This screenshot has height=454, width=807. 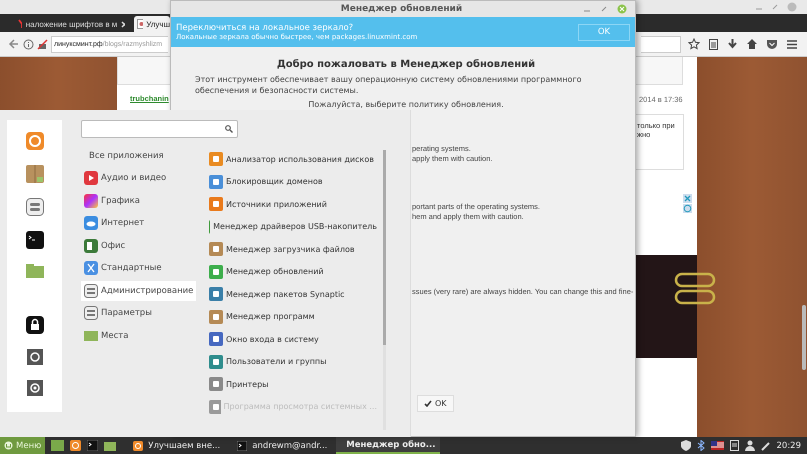 What do you see at coordinates (696, 289) in the screenshot?
I see `paperclips-drawing` at bounding box center [696, 289].